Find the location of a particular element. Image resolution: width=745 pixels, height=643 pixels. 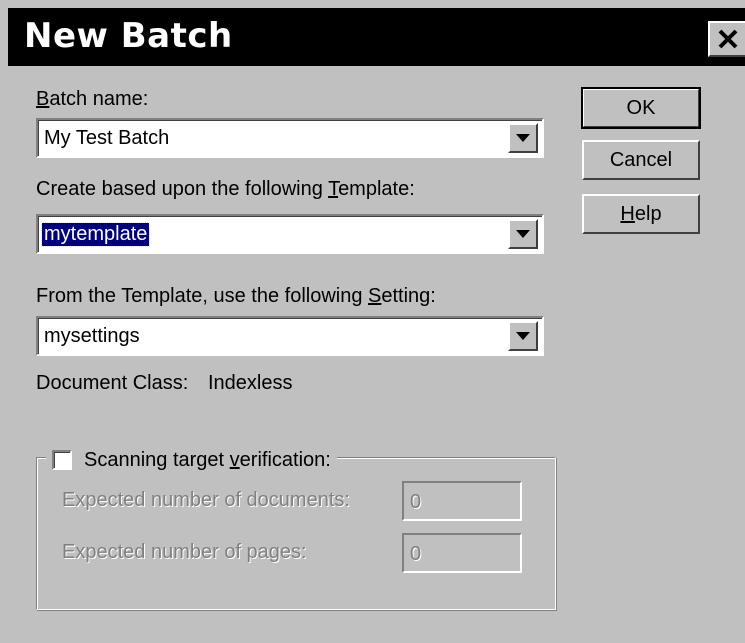

batch-name-label: Batch name: is located at coordinates (92, 99).